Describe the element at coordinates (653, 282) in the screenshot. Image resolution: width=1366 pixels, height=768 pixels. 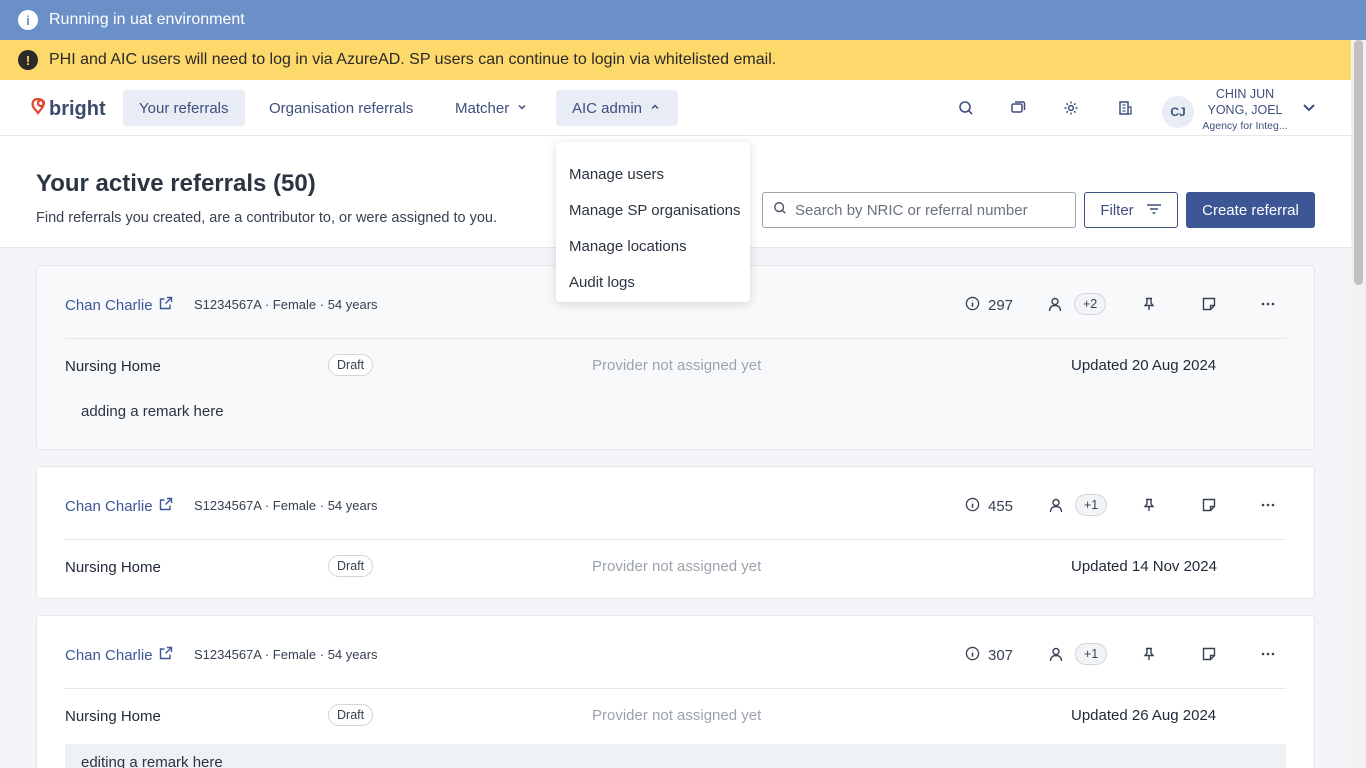
I see `menu-item-audit-logs: Audit logs` at that location.